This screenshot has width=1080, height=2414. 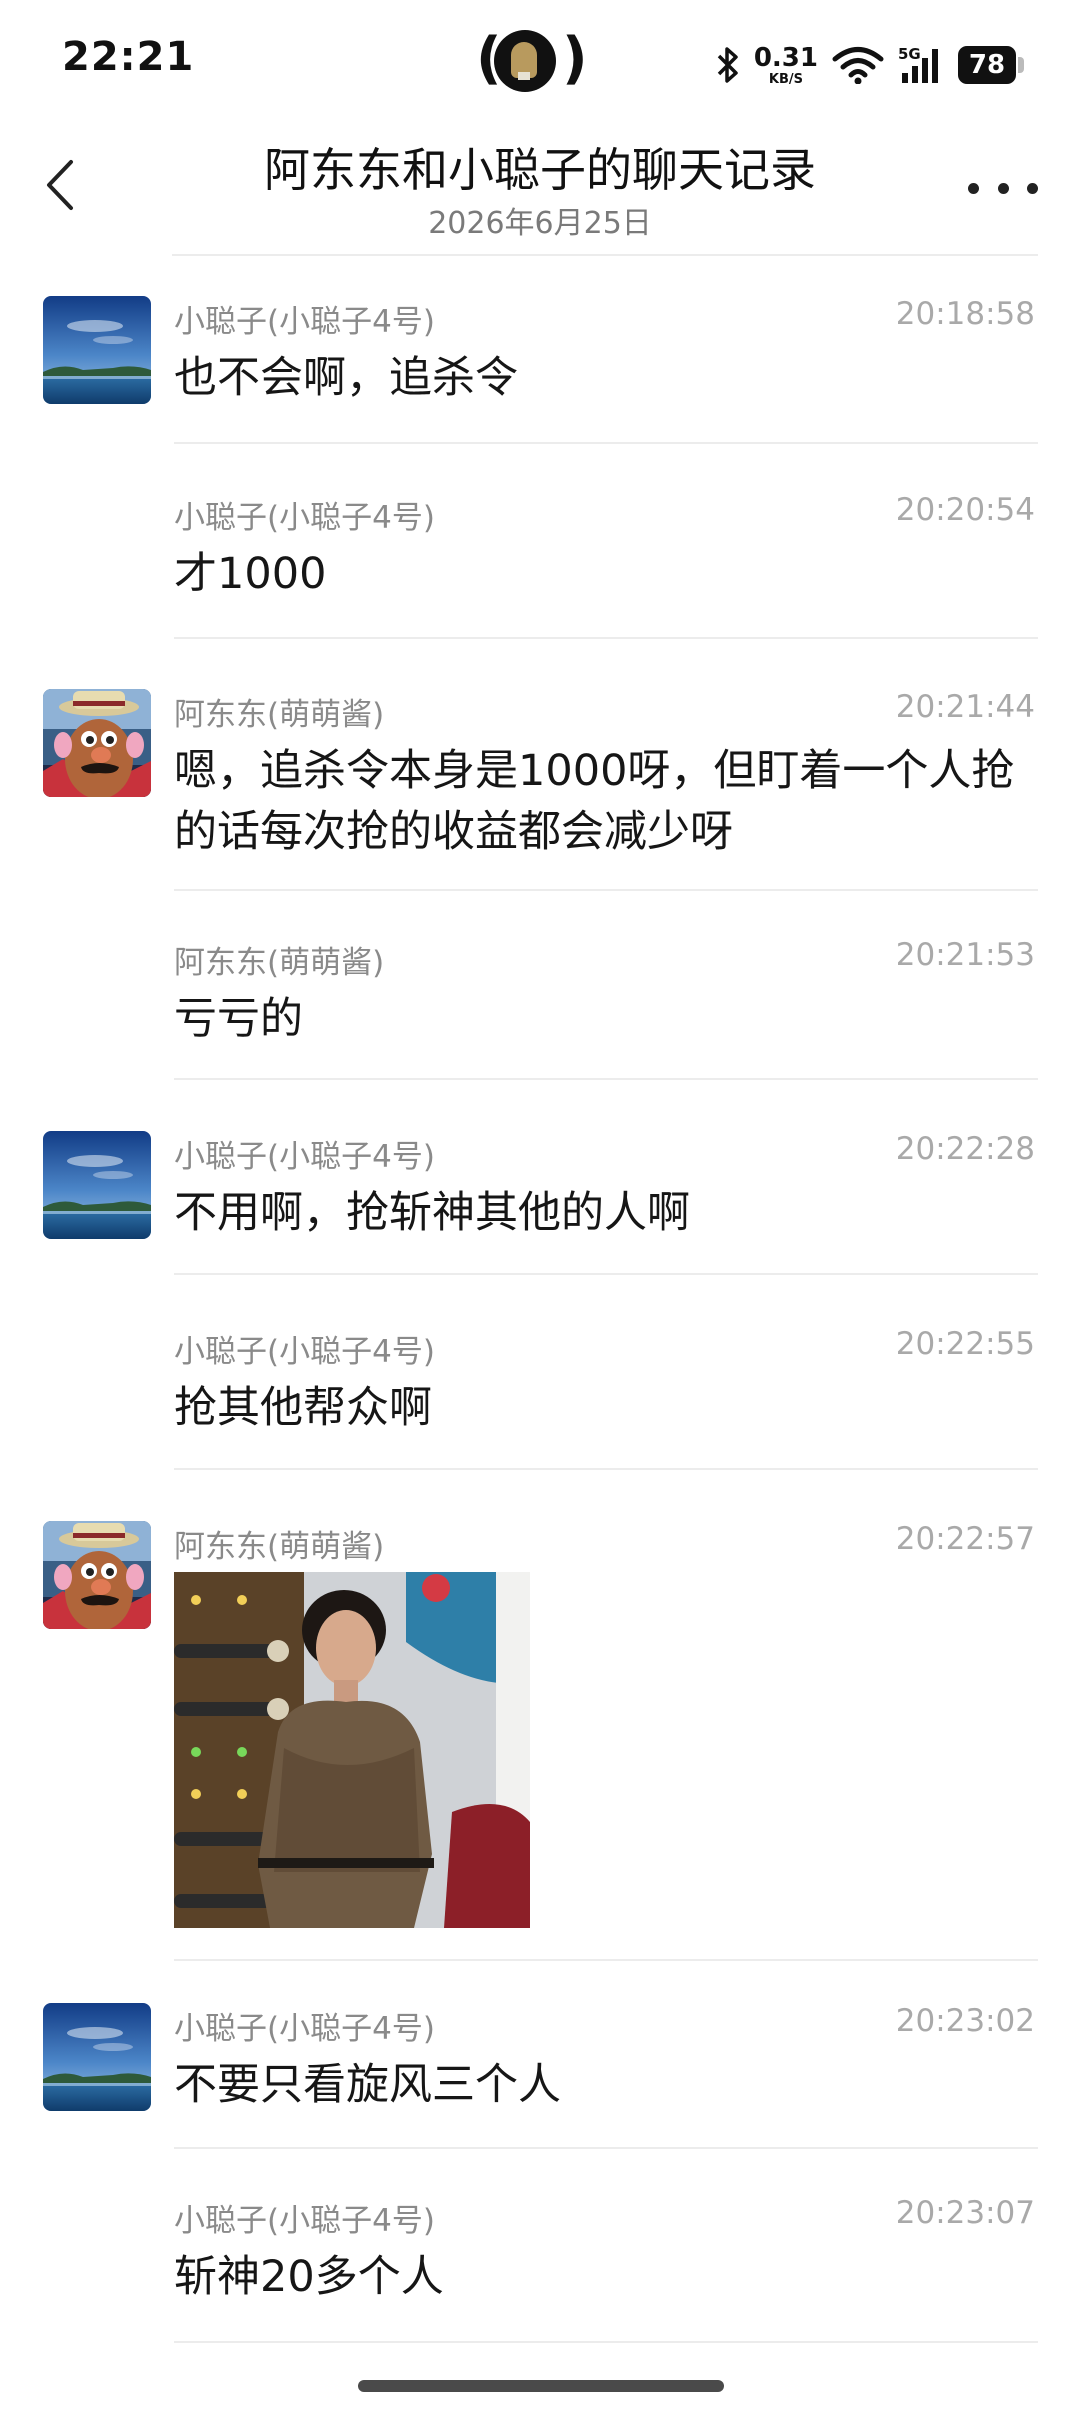 I want to click on message-time: 20:22:57, so click(x=965, y=1539).